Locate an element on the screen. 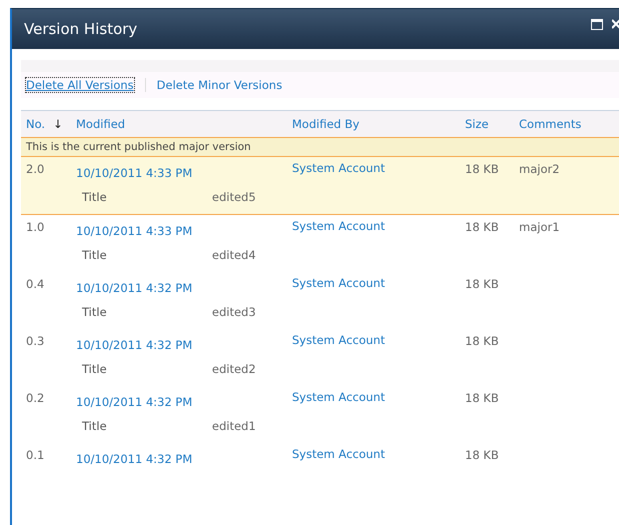  current-version-banner: This is the current published major version is located at coordinates (320, 147).